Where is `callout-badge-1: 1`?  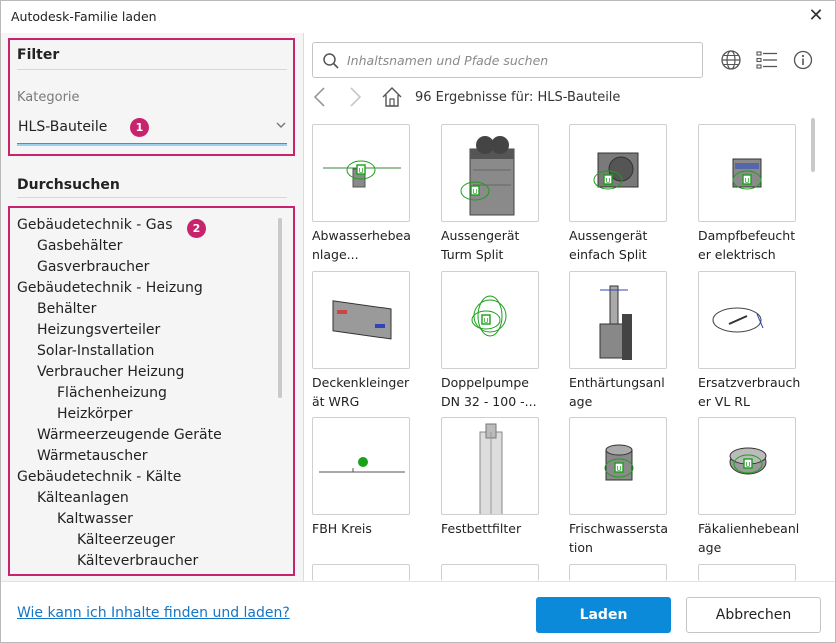
callout-badge-1: 1 is located at coordinates (139, 127).